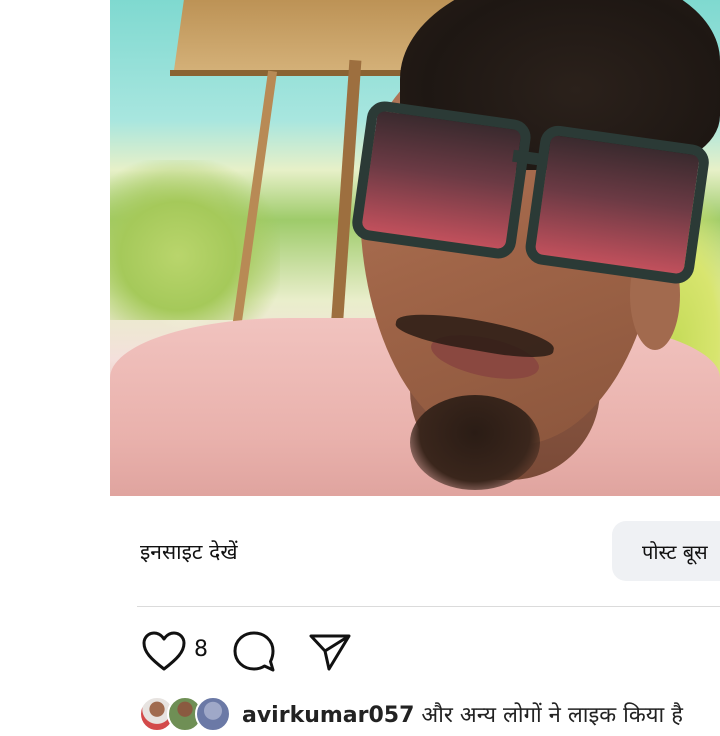 This screenshot has width=720, height=736. What do you see at coordinates (666, 551) in the screenshot?
I see `boost-post-button: पोस्ट बूस` at bounding box center [666, 551].